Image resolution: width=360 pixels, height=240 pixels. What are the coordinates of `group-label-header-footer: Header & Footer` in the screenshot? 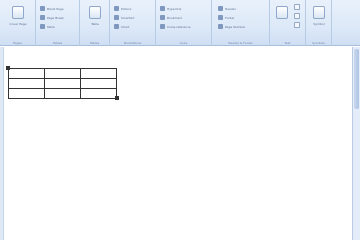 It's located at (240, 43).